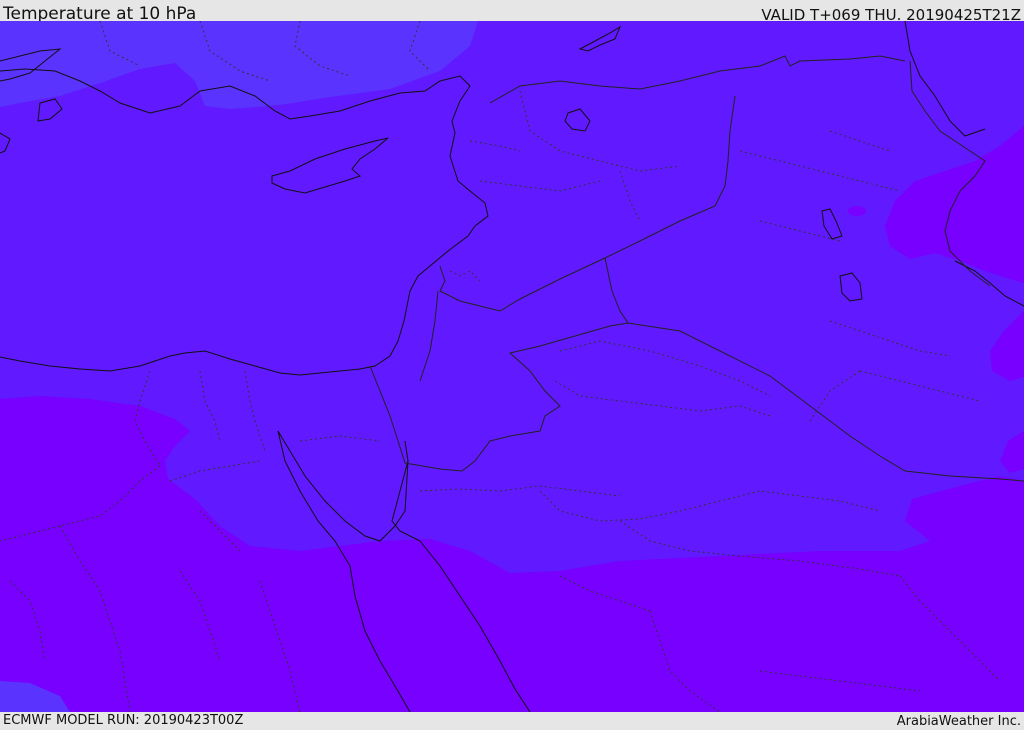  What do you see at coordinates (958, 721) in the screenshot?
I see `credit-label: ArabiaWeather Inc.` at bounding box center [958, 721].